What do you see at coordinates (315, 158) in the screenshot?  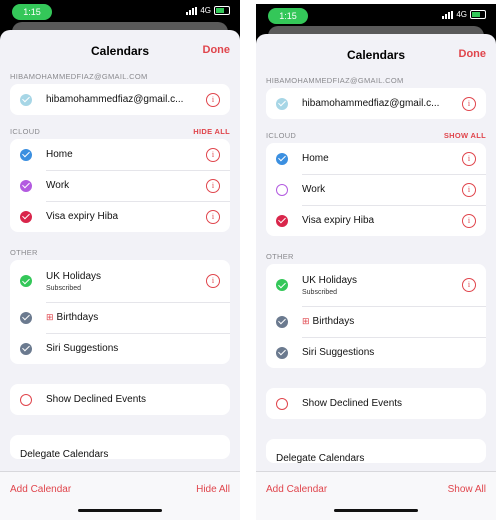 I see `calendar-label: Home` at bounding box center [315, 158].